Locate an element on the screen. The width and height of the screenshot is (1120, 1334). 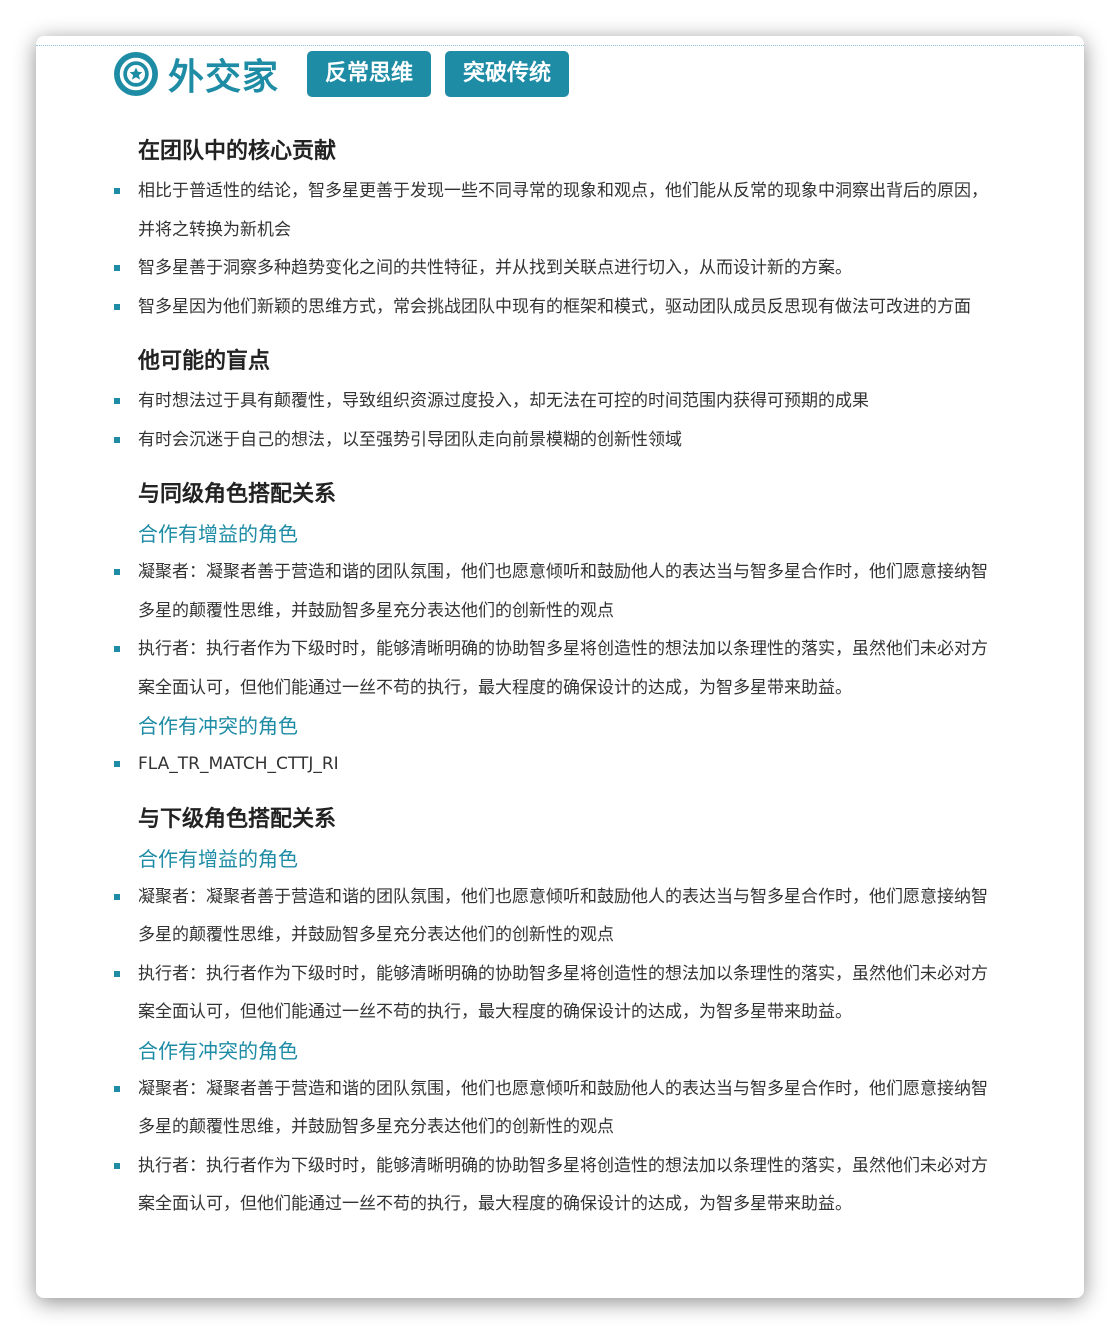
trait-tag-1: 反常思维 is located at coordinates (369, 74).